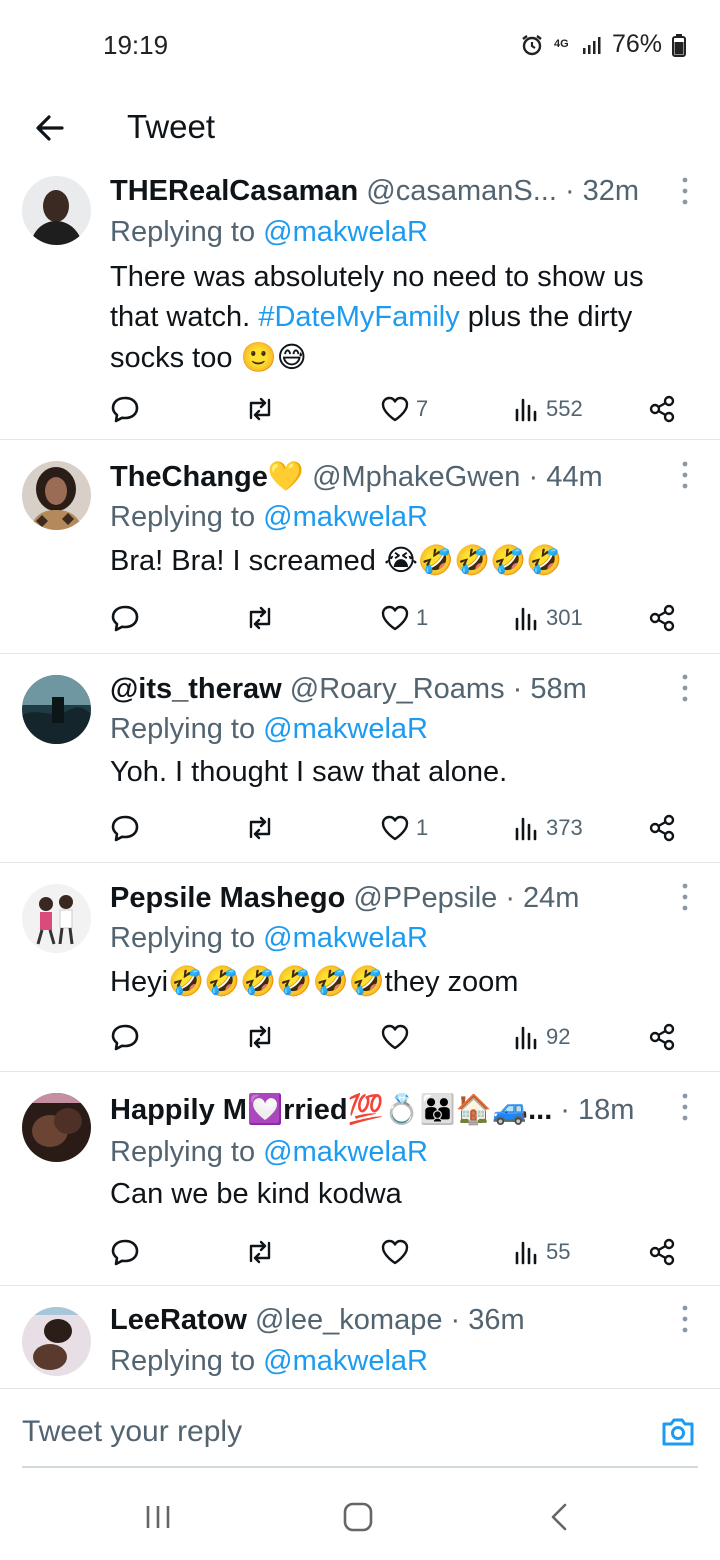 The image size is (720, 1560). What do you see at coordinates (542, 1037) in the screenshot?
I see `views-button: 92` at bounding box center [542, 1037].